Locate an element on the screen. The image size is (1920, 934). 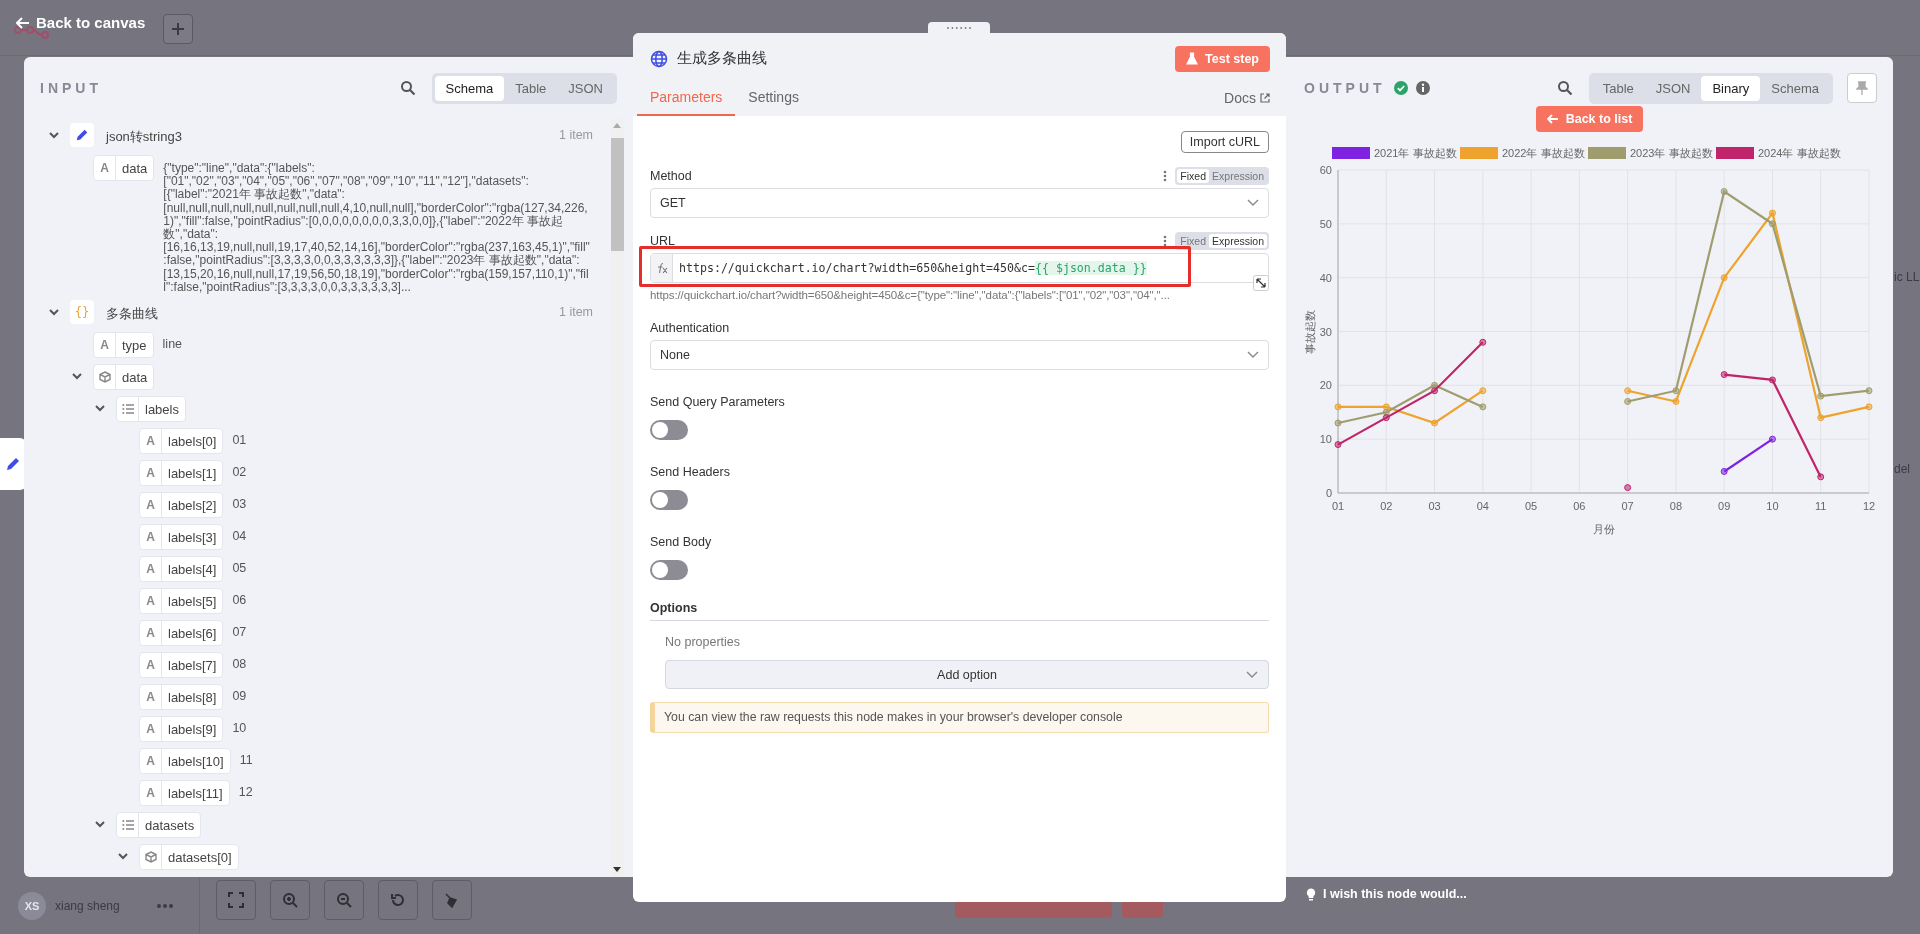
item-count: 1 item is located at coordinates (575, 135).